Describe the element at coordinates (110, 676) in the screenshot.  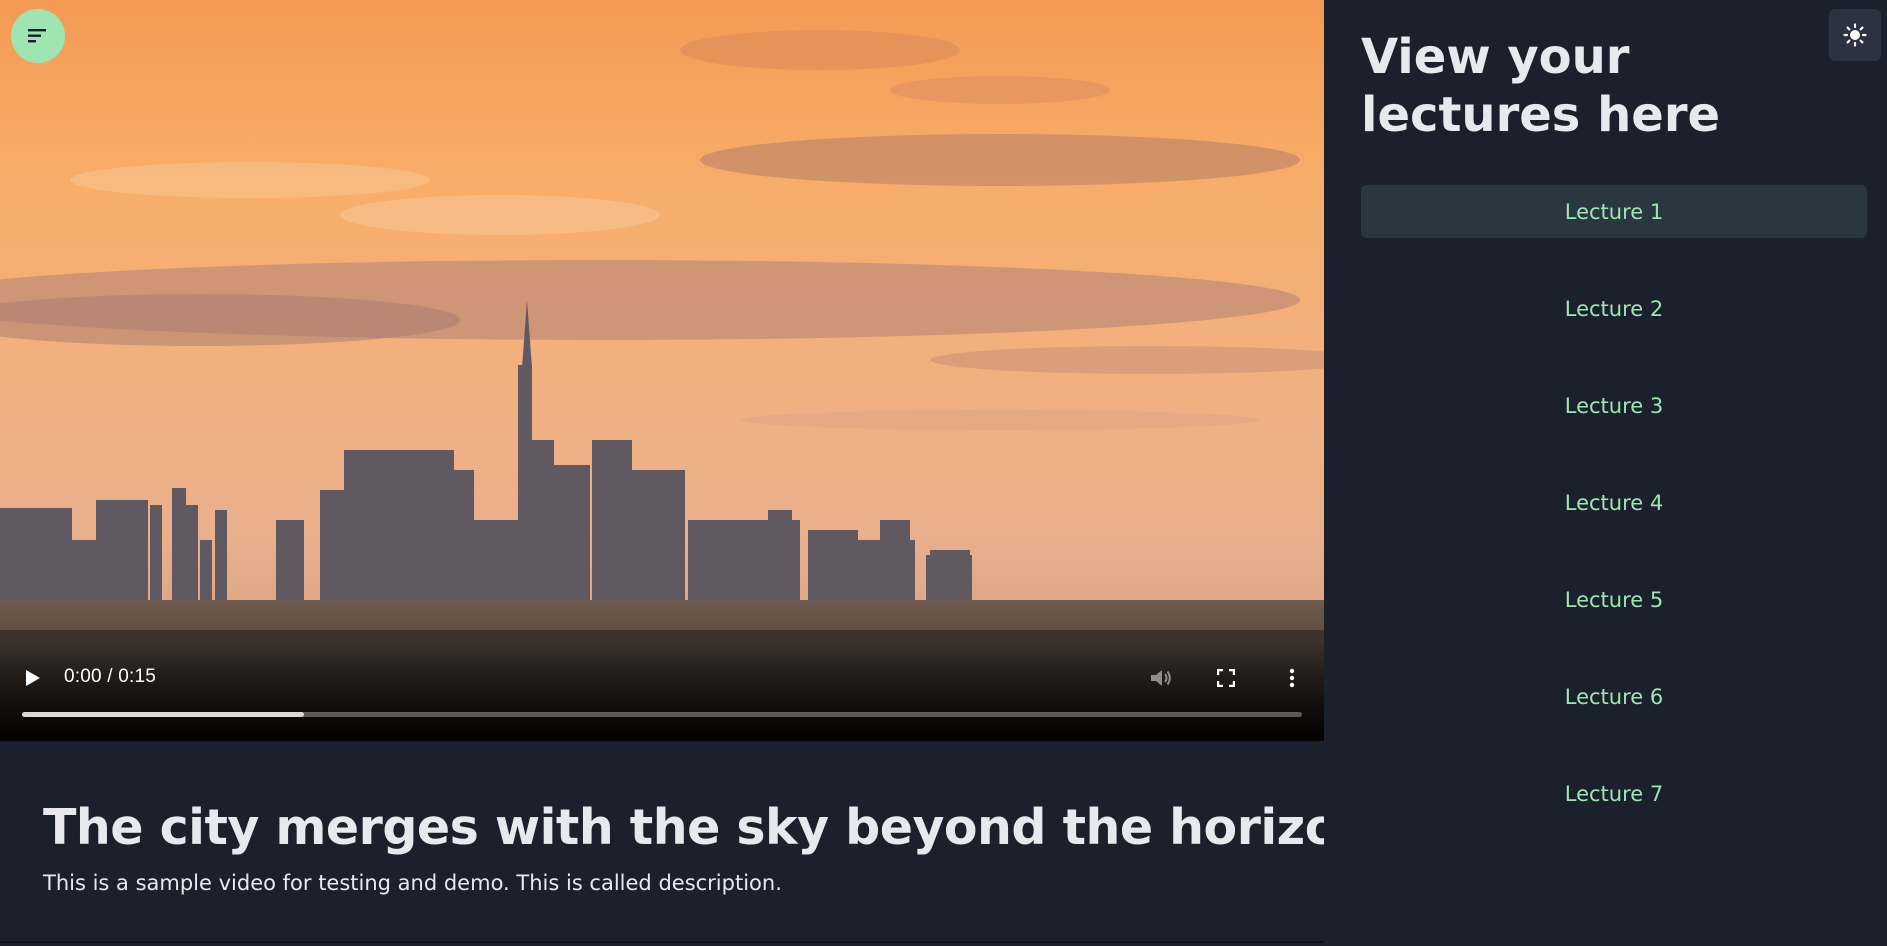
I see `time-display: 0:00 / 0:15` at that location.